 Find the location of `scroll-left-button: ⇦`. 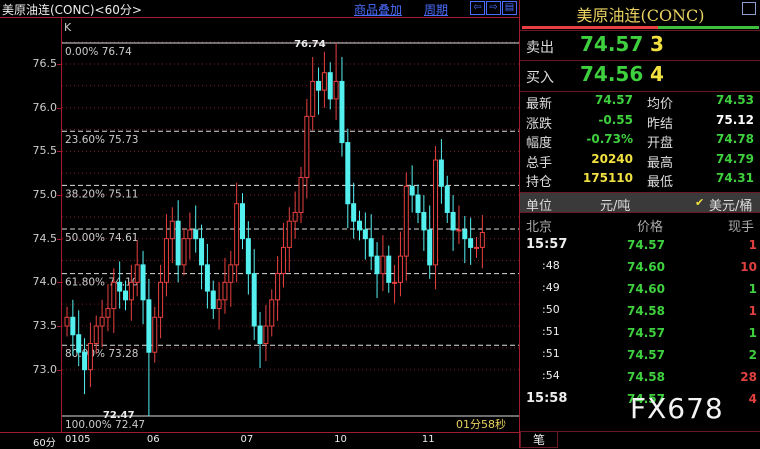

scroll-left-button: ⇦ is located at coordinates (477, 8).